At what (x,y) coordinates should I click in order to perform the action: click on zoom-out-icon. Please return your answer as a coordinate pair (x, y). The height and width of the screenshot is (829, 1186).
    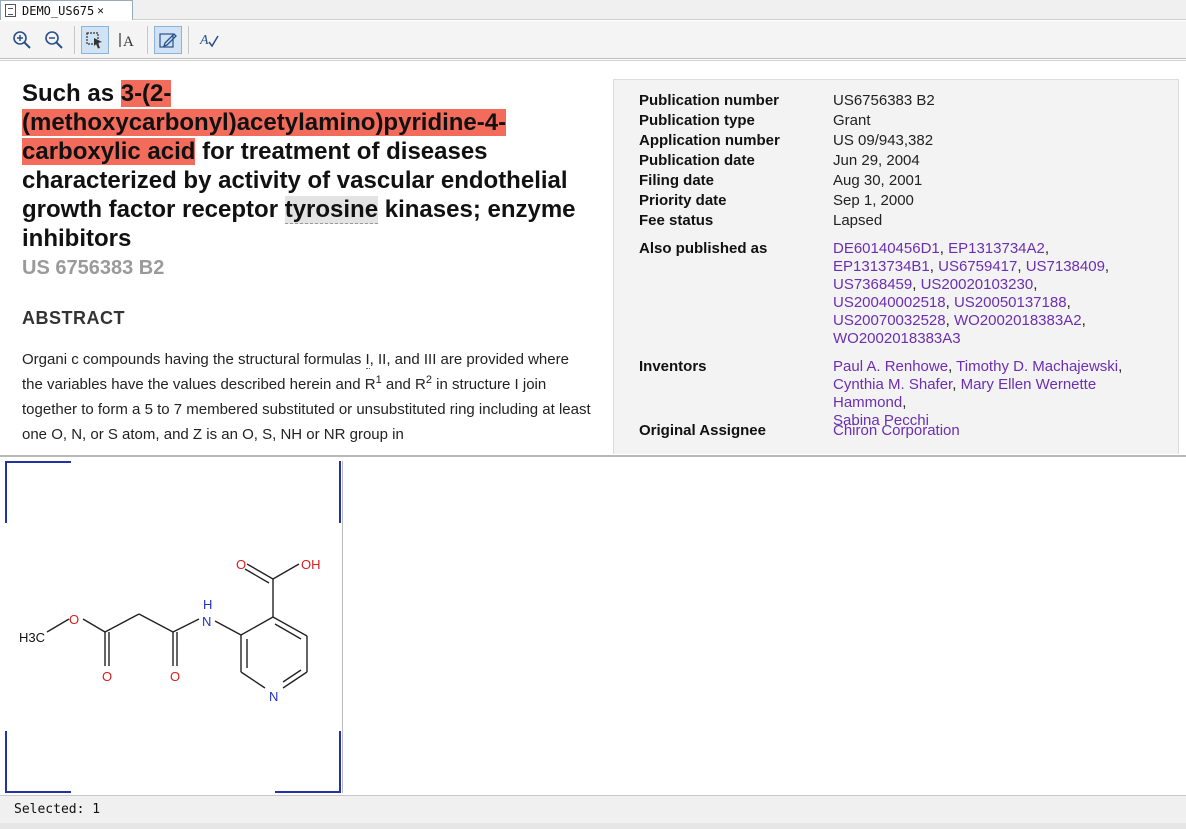
    Looking at the image, I should click on (54, 39).